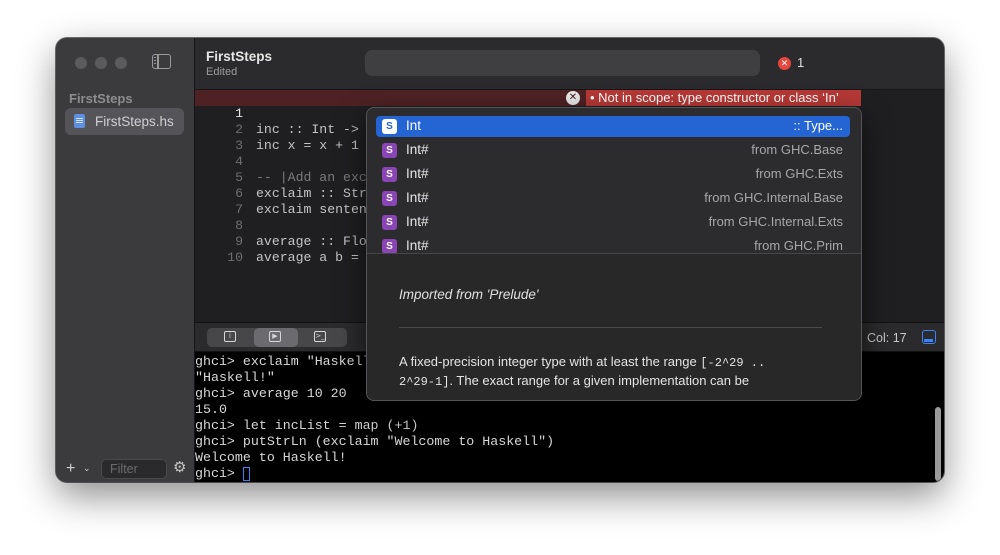 This screenshot has height=555, width=1000. What do you see at coordinates (161, 61) in the screenshot?
I see `sidebar-toggle-icon` at bounding box center [161, 61].